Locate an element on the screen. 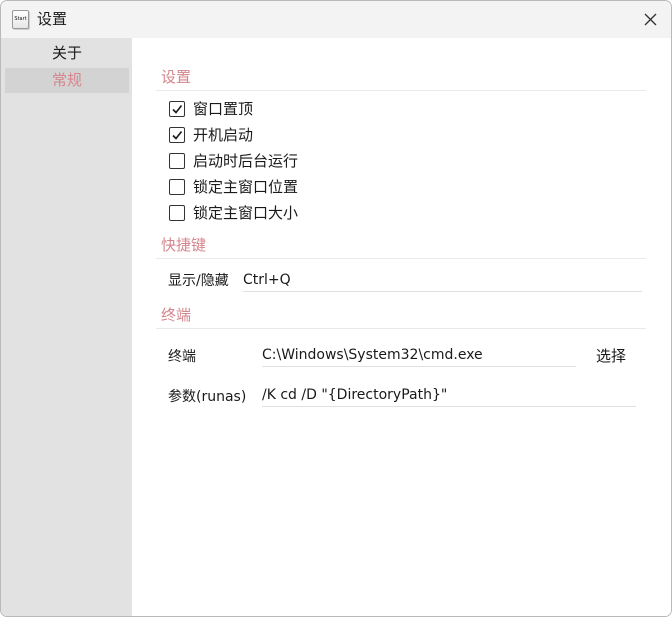 This screenshot has width=672, height=617. app-icon: Start is located at coordinates (20, 19).